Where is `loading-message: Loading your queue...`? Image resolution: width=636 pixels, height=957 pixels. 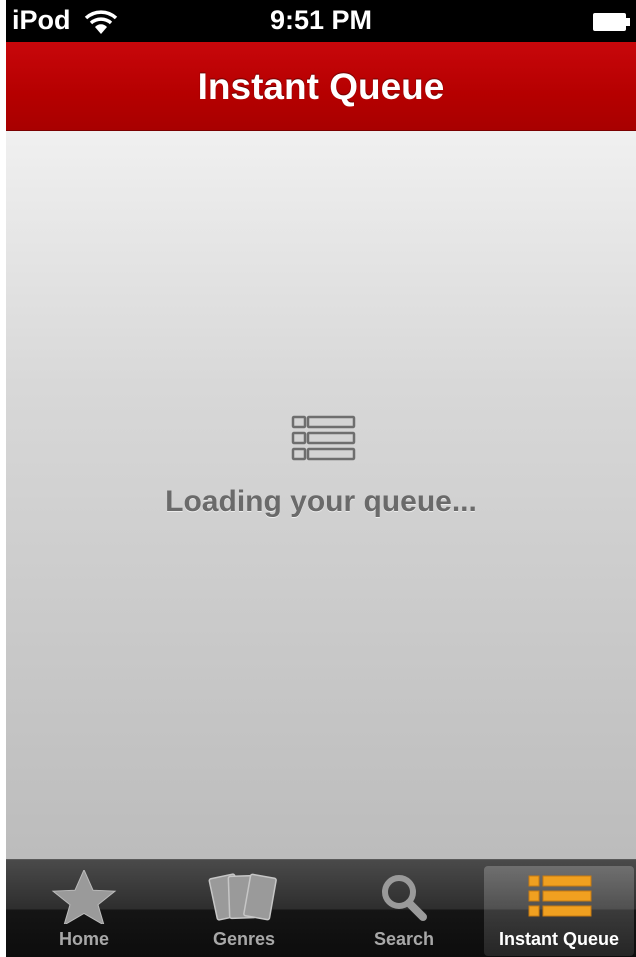 loading-message: Loading your queue... is located at coordinates (321, 501).